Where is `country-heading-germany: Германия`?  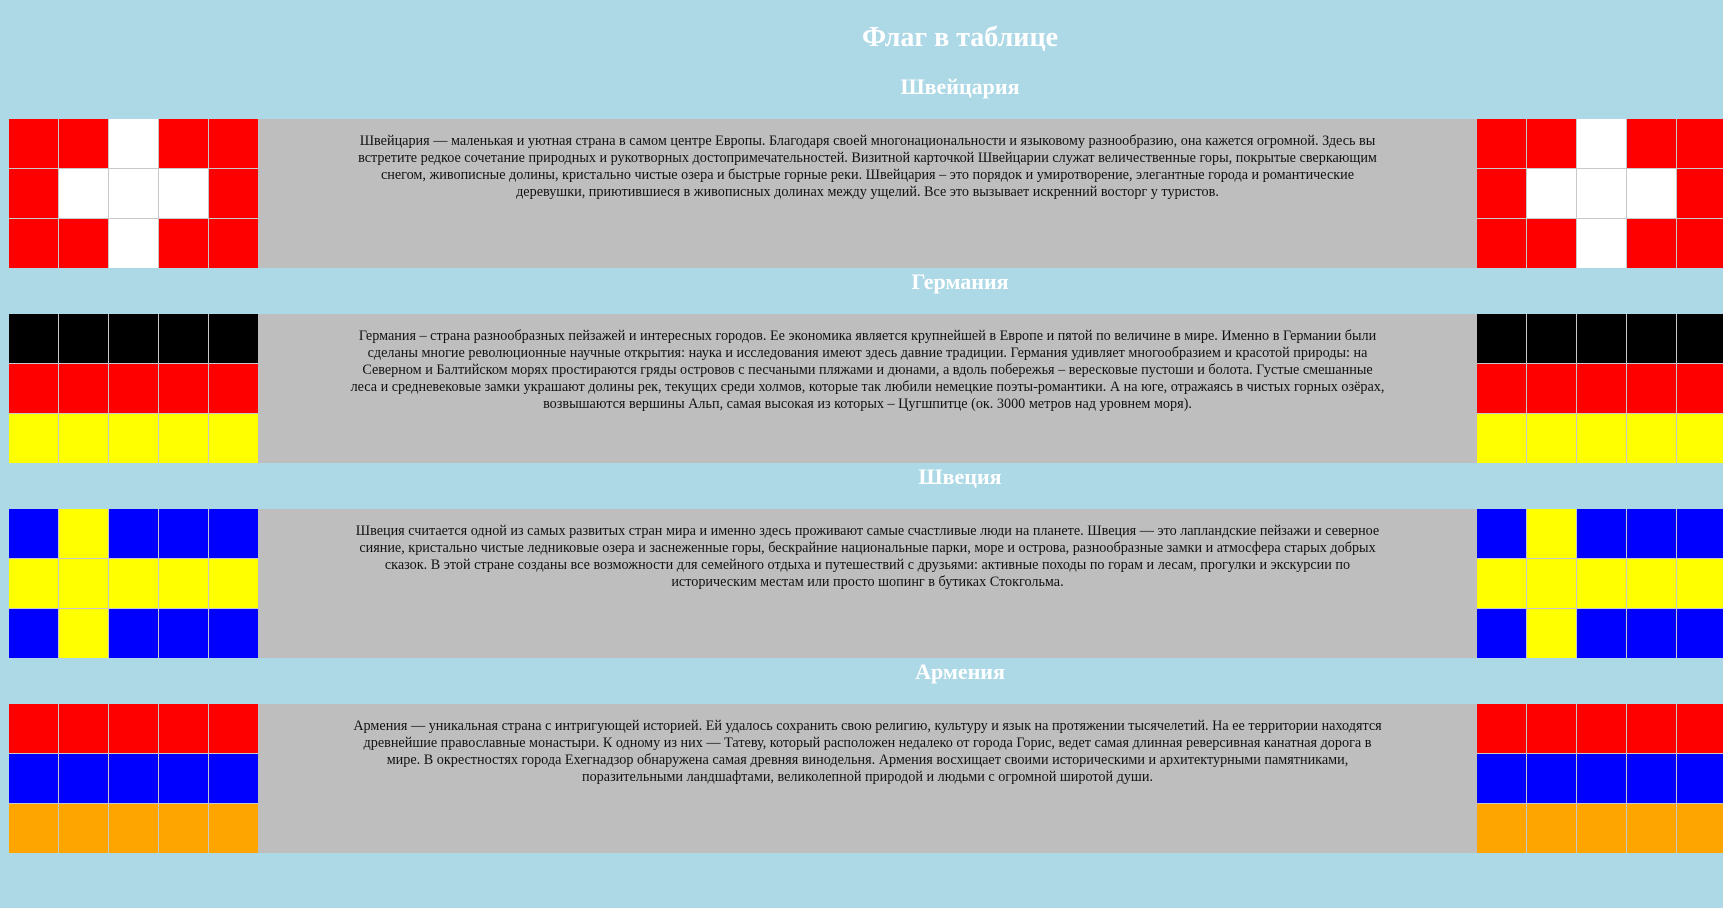 country-heading-germany: Германия is located at coordinates (960, 281).